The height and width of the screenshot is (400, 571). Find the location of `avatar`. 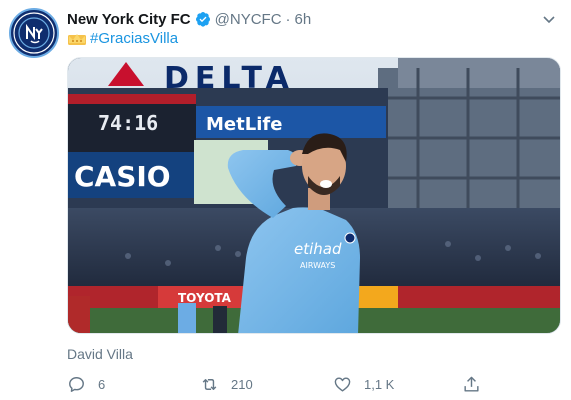

avatar is located at coordinates (34, 33).